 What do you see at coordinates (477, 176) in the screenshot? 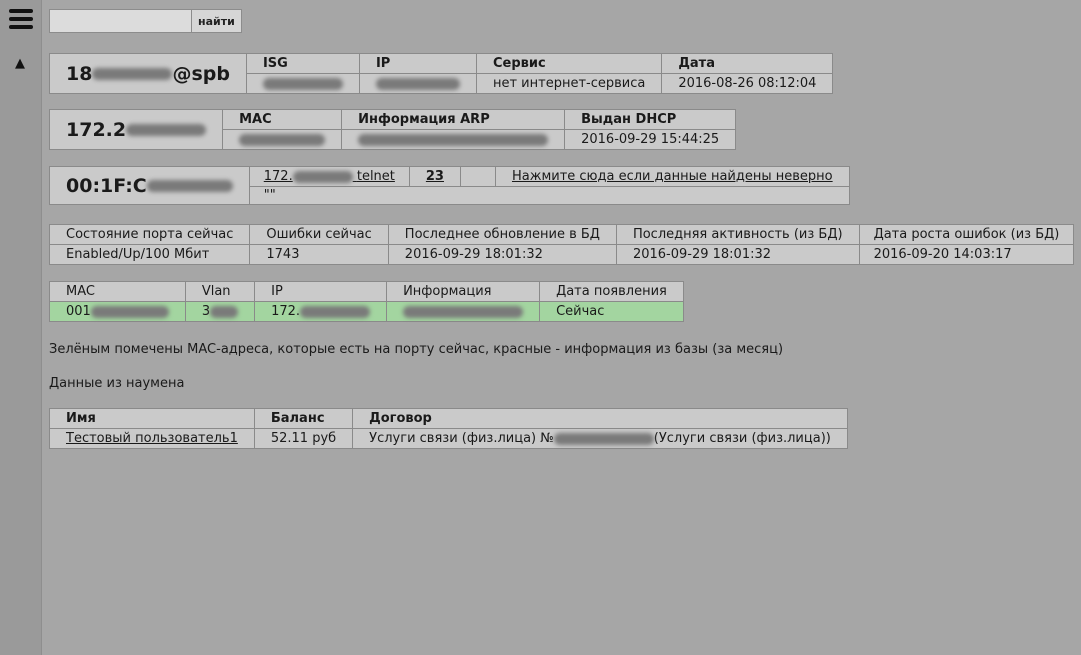
I see `empty-cell` at bounding box center [477, 176].